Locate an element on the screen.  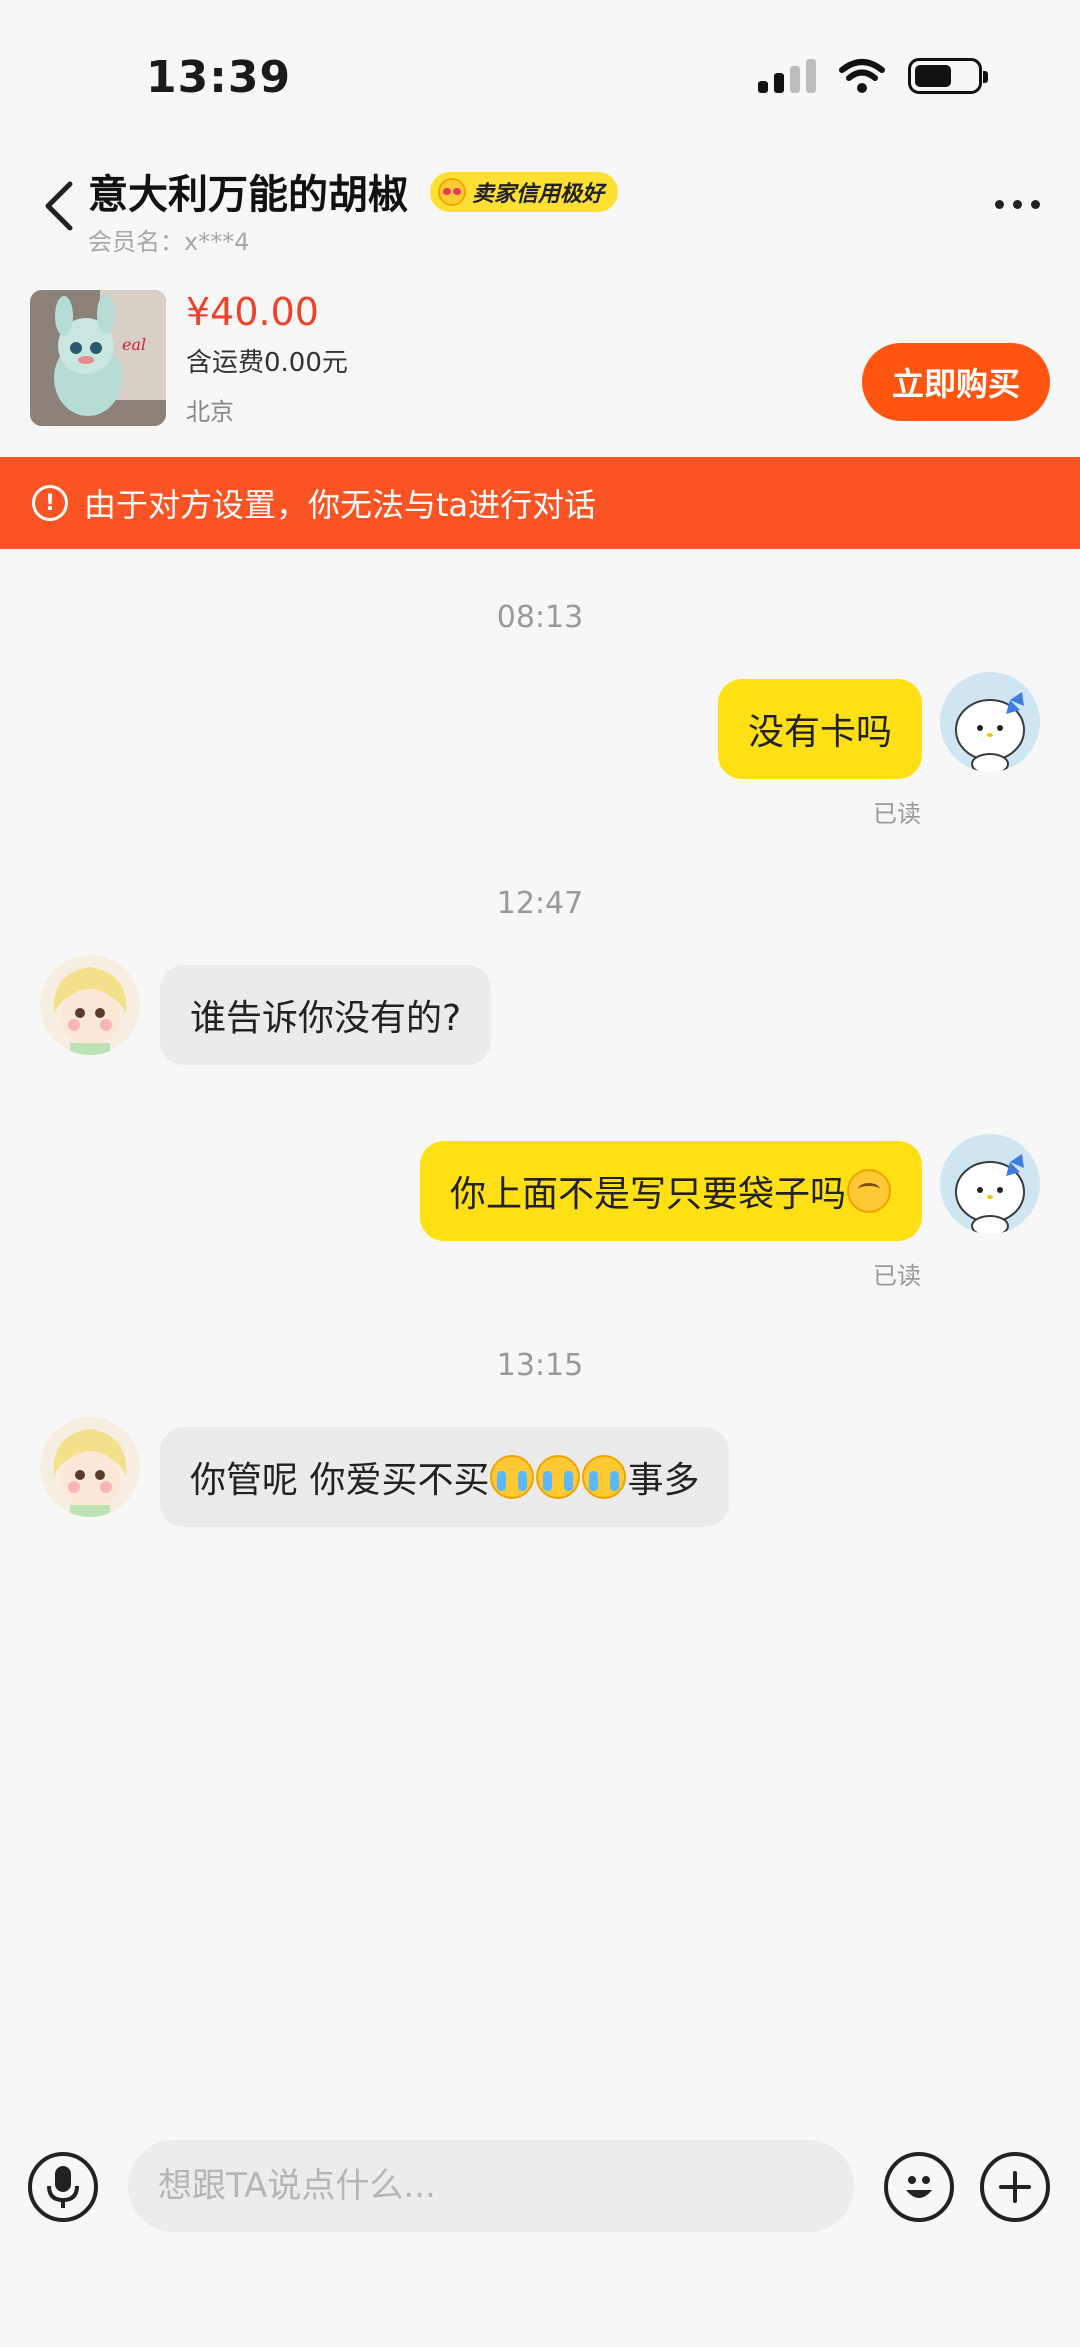
back-button is located at coordinates (60, 206).